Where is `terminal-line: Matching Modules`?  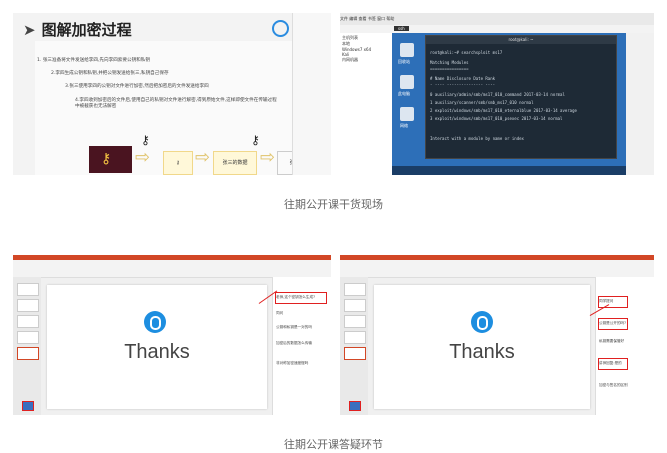
terminal-line: Matching Modules is located at coordinates (449, 62).